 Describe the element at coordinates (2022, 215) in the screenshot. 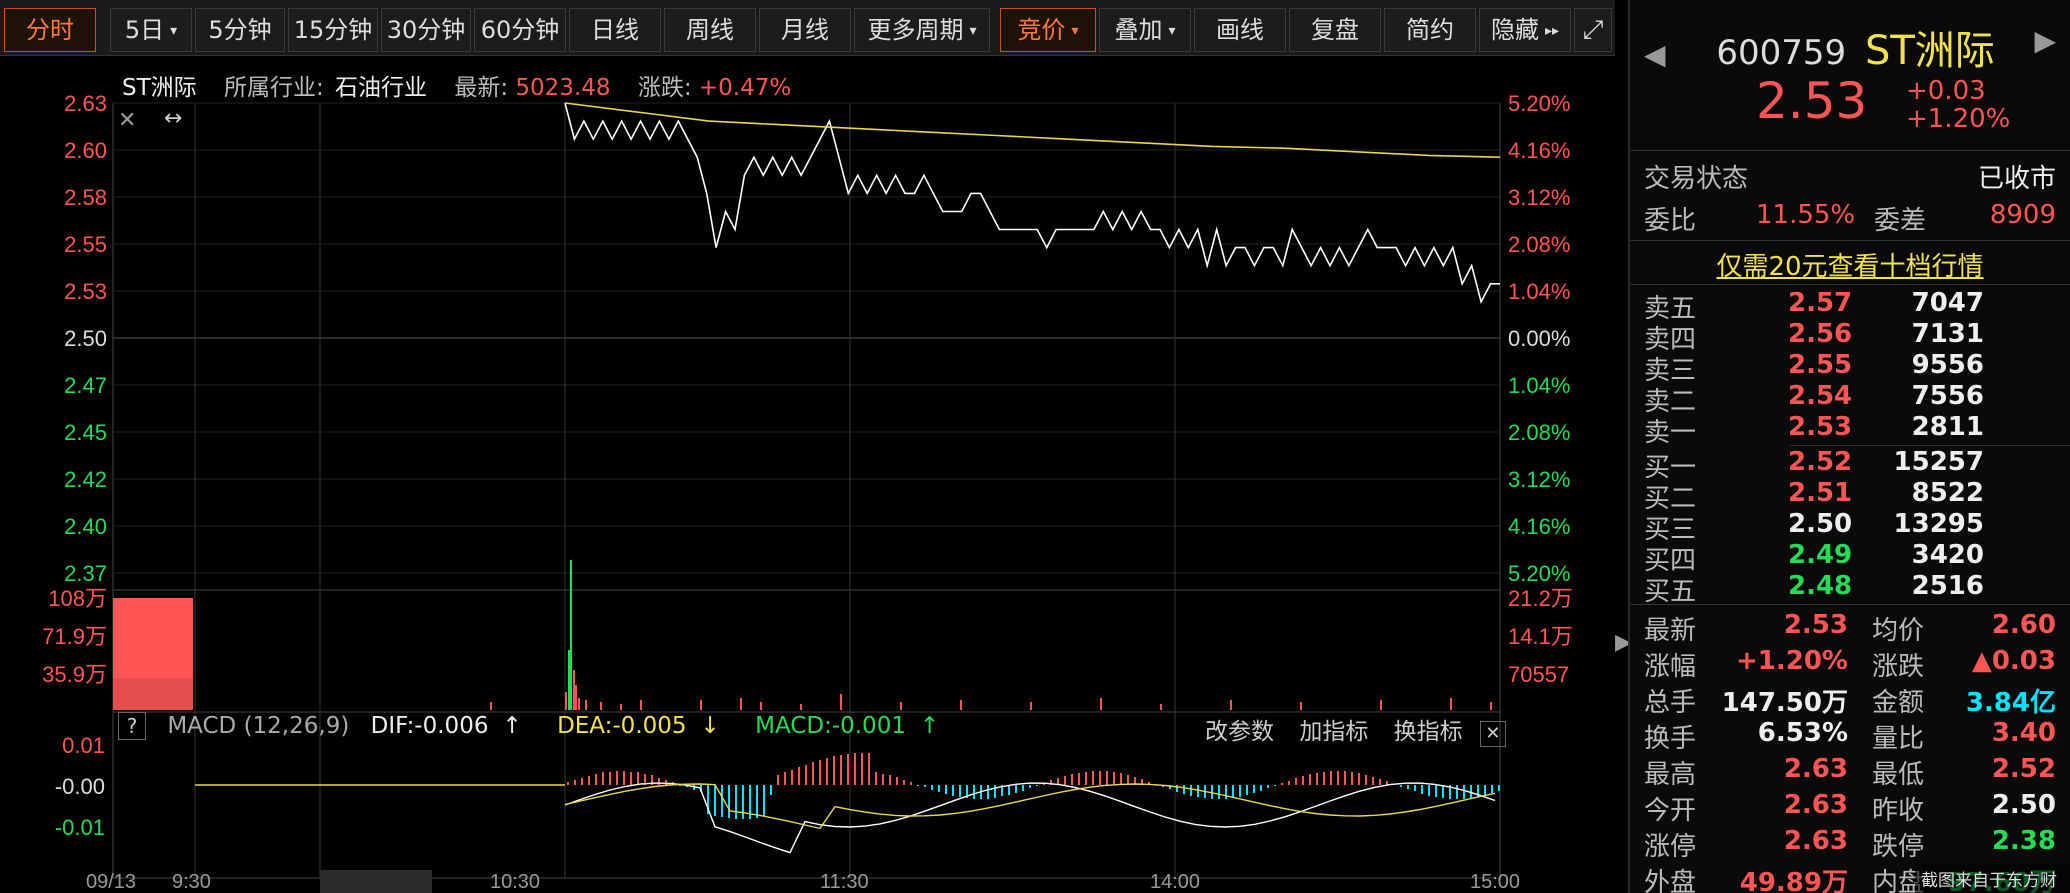

I see `wc-value: 8909` at that location.